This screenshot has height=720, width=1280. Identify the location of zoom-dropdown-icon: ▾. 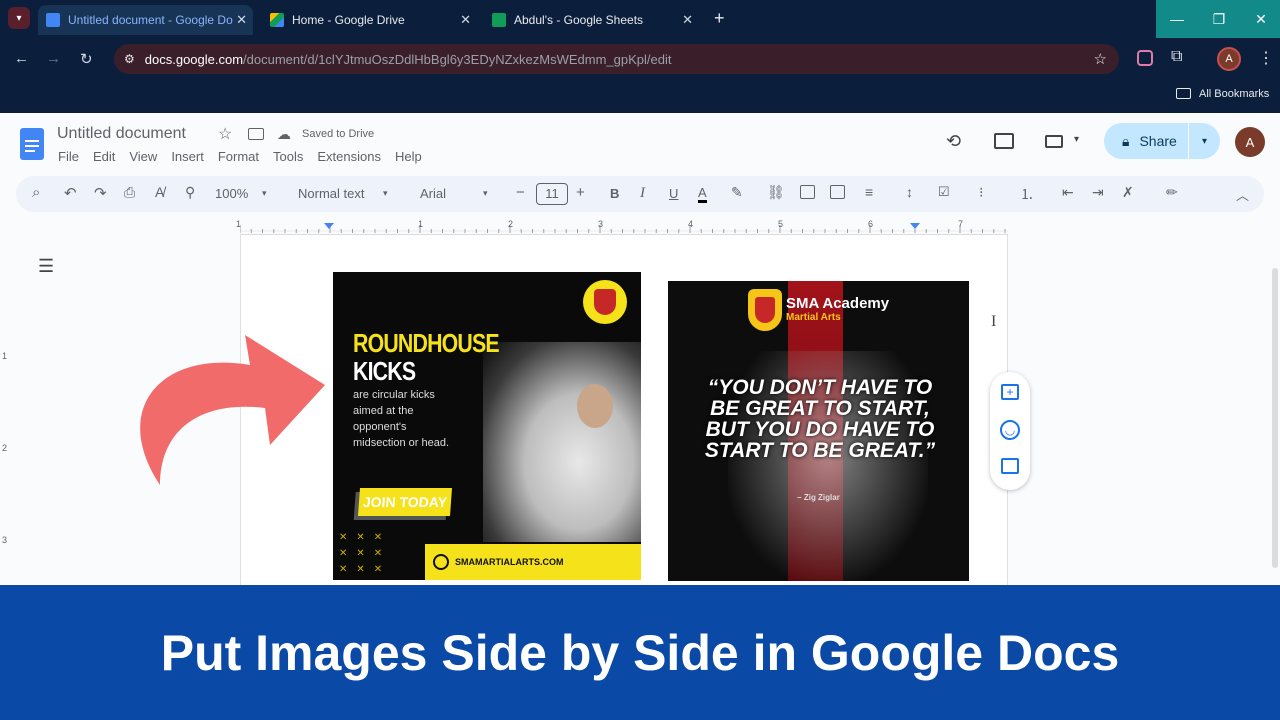
(264, 193).